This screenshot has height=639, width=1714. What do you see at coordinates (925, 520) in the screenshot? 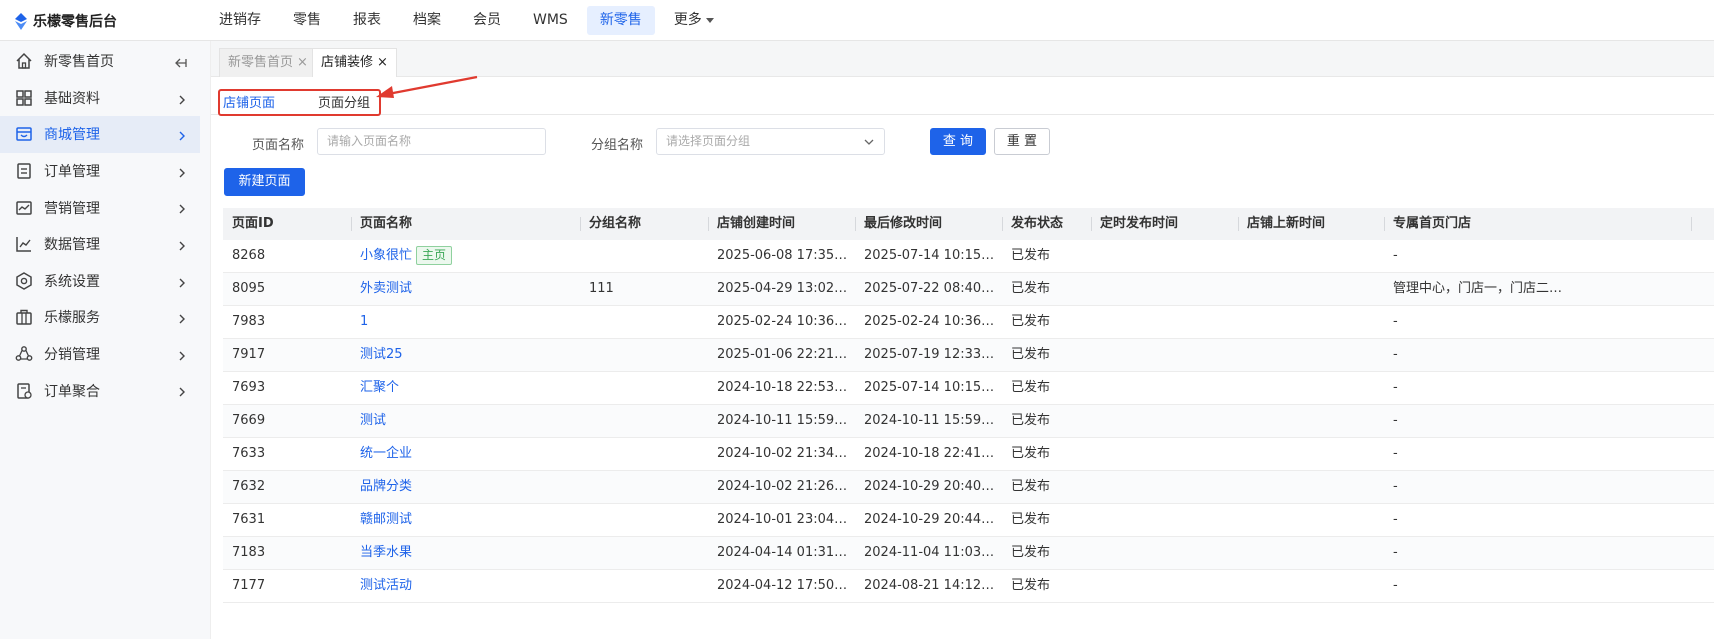
I see `table-cell: 2024-10-29 20:44:06` at bounding box center [925, 520].